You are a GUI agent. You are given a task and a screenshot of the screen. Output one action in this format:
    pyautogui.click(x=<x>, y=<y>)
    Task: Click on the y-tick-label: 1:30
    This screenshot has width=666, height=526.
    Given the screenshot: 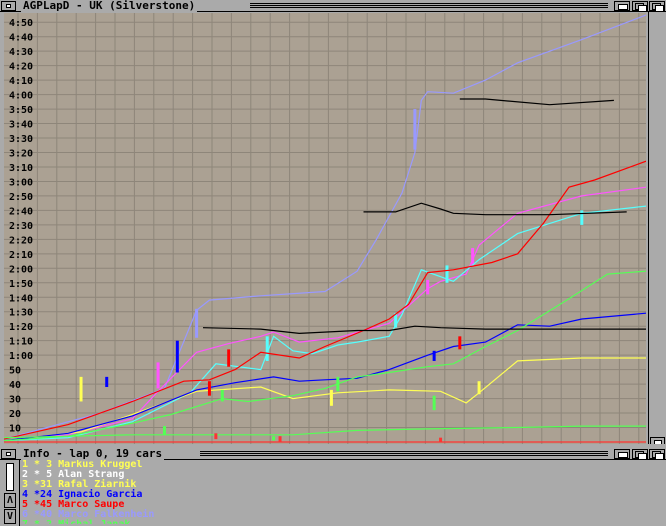 What is the action you would take?
    pyautogui.click(x=21, y=313)
    